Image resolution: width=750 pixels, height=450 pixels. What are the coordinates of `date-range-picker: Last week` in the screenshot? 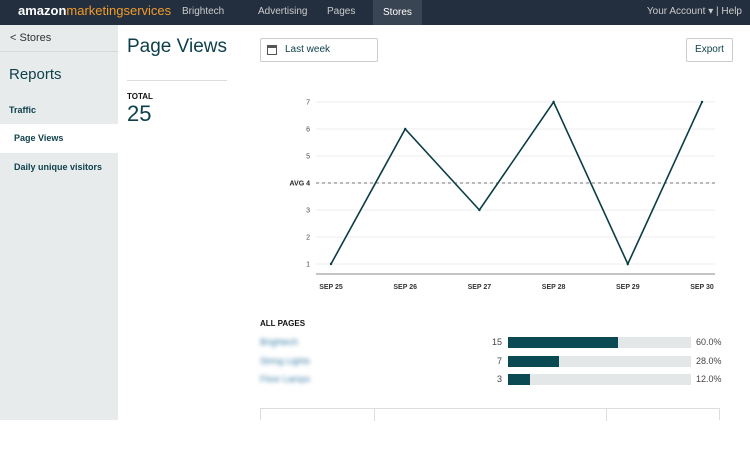 It's located at (319, 50).